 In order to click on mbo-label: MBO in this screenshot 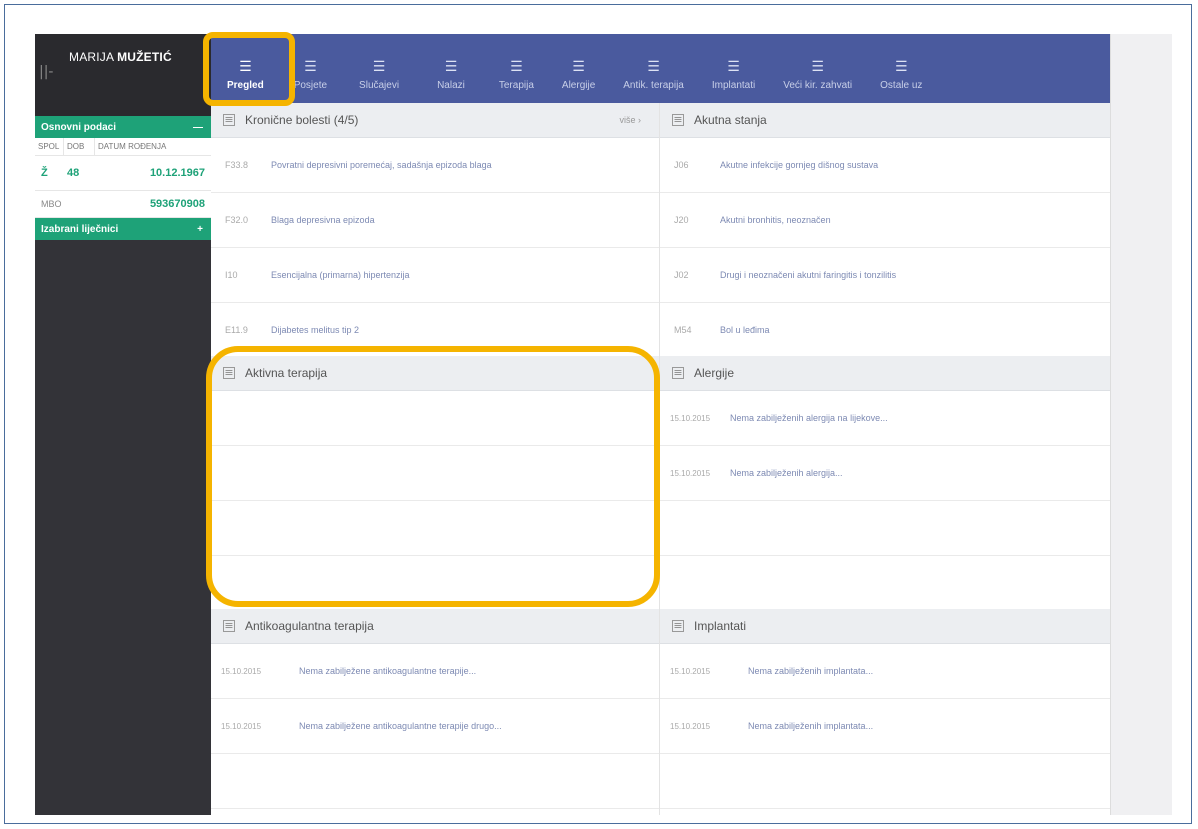, I will do `click(51, 204)`.